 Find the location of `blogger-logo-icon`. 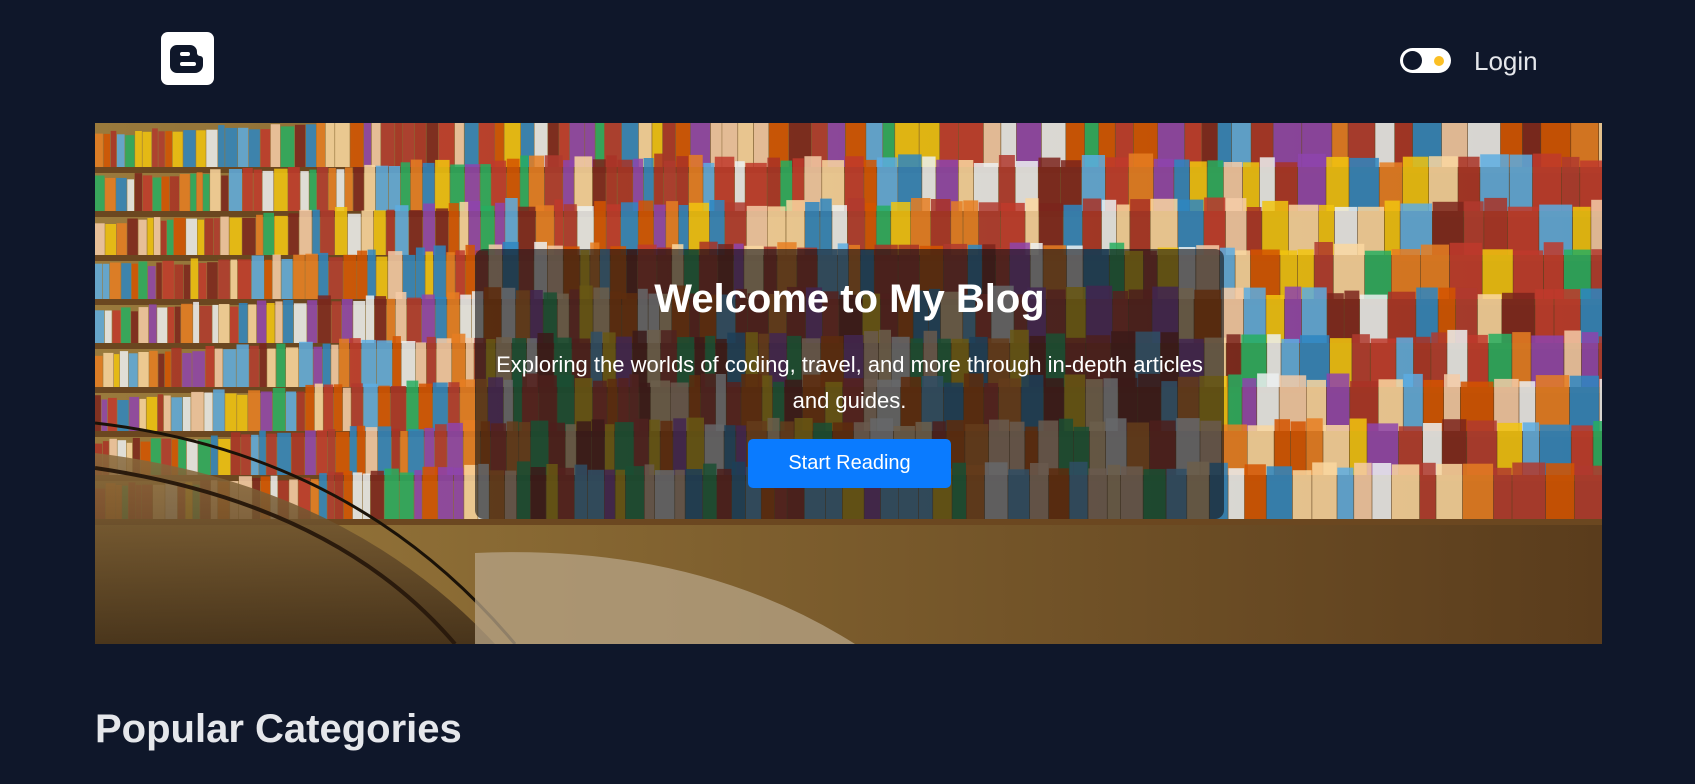

blogger-logo-icon is located at coordinates (187, 58).